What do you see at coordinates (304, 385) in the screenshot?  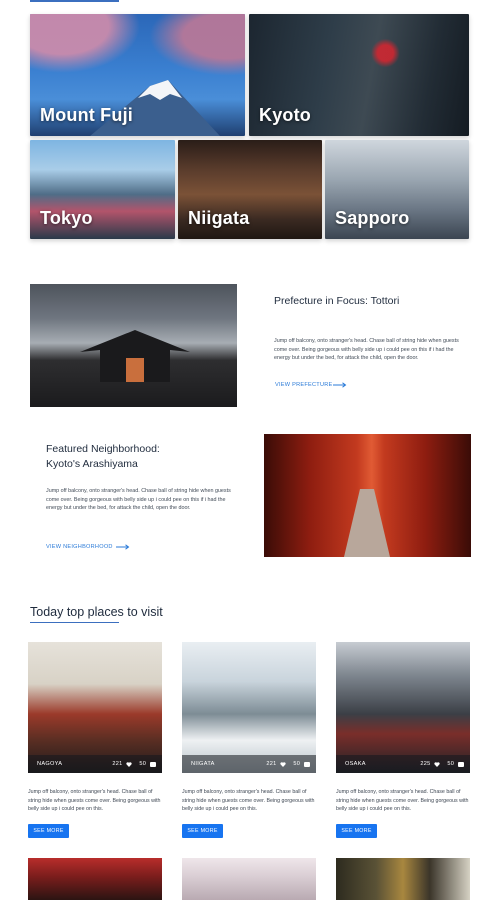 I see `view-prefecture-link: VIEW PREFECTURE` at bounding box center [304, 385].